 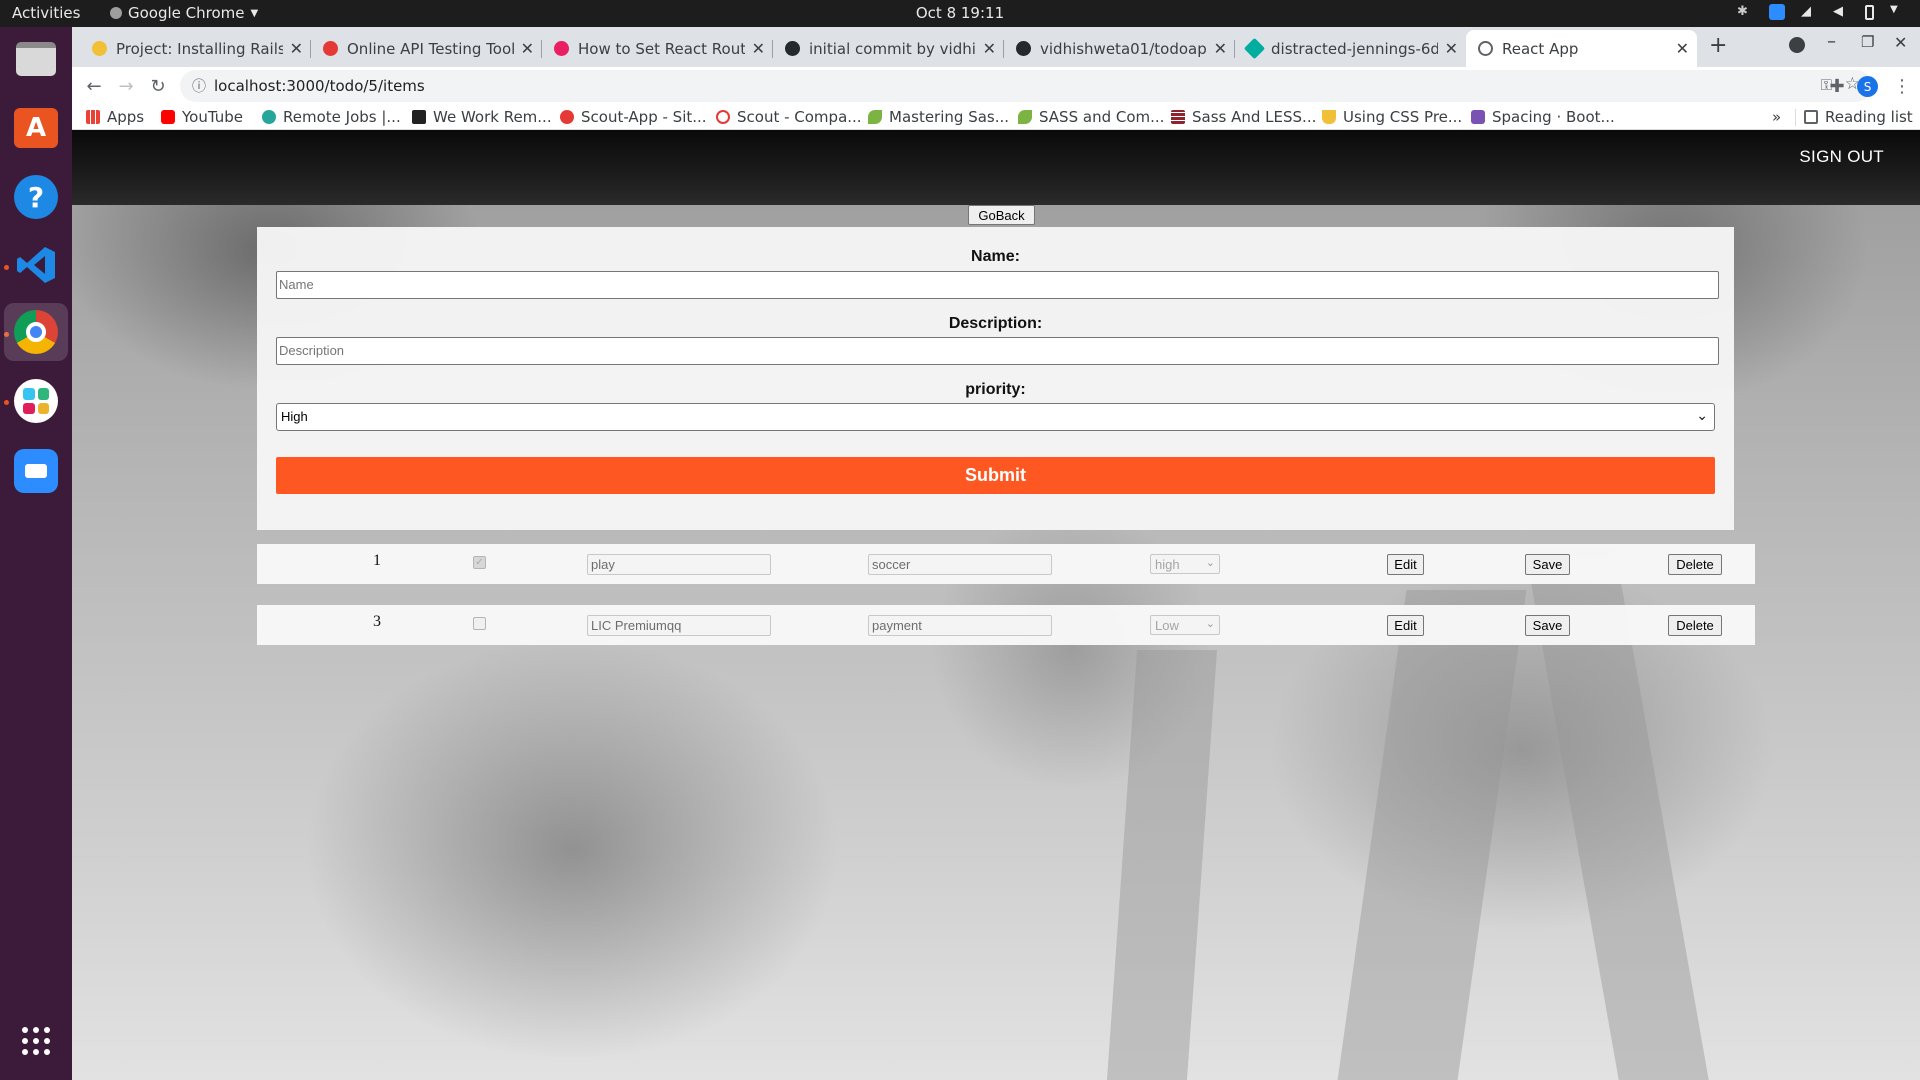 I want to click on youtube-icon, so click(x=168, y=117).